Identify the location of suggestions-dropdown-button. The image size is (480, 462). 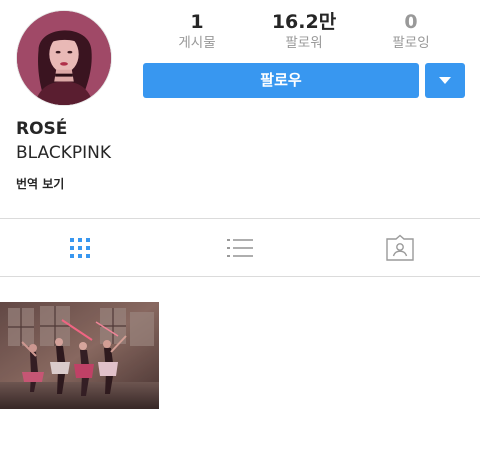
(445, 80).